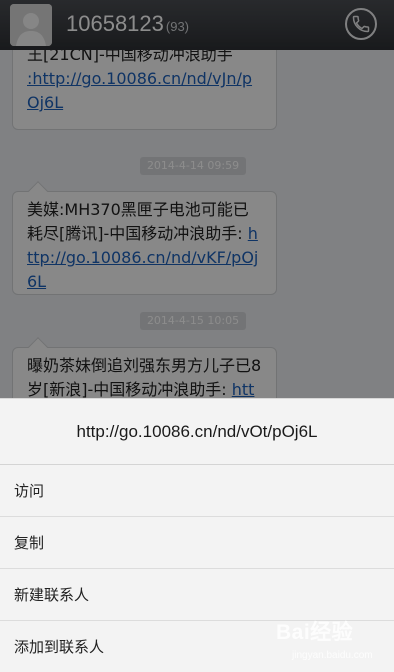 The height and width of the screenshot is (672, 394). I want to click on baidu-jingyan-watermark: Bai经验 jingyan.baidu.com, so click(333, 640).